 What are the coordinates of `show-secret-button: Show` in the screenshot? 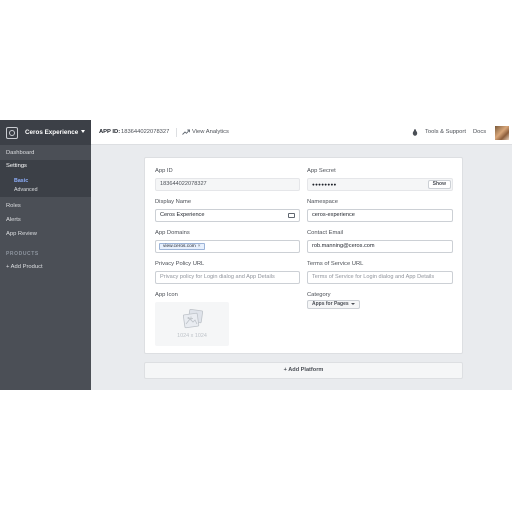 It's located at (439, 184).